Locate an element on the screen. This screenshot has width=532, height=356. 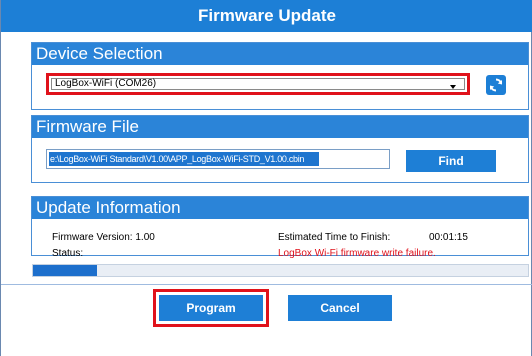
dropdown-arrow-icon is located at coordinates (453, 87).